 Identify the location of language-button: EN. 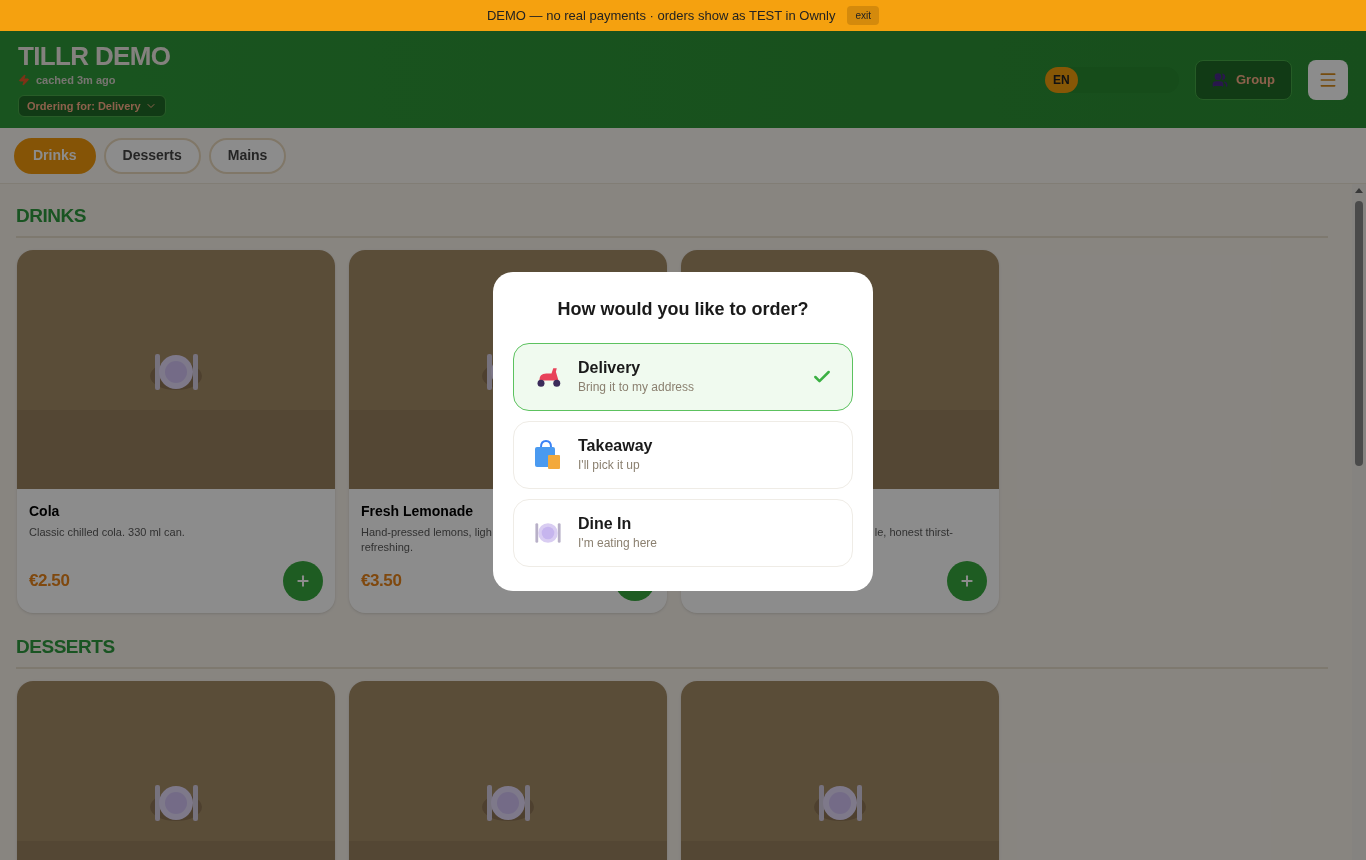
(1061, 79).